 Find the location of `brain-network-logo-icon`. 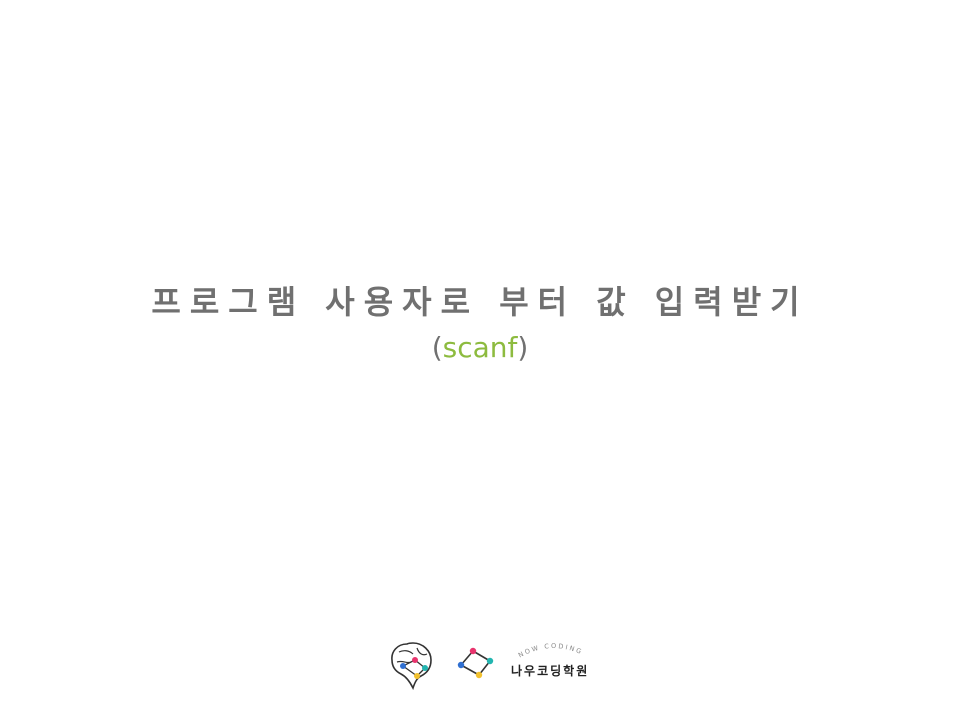

brain-network-logo-icon is located at coordinates (411, 666).